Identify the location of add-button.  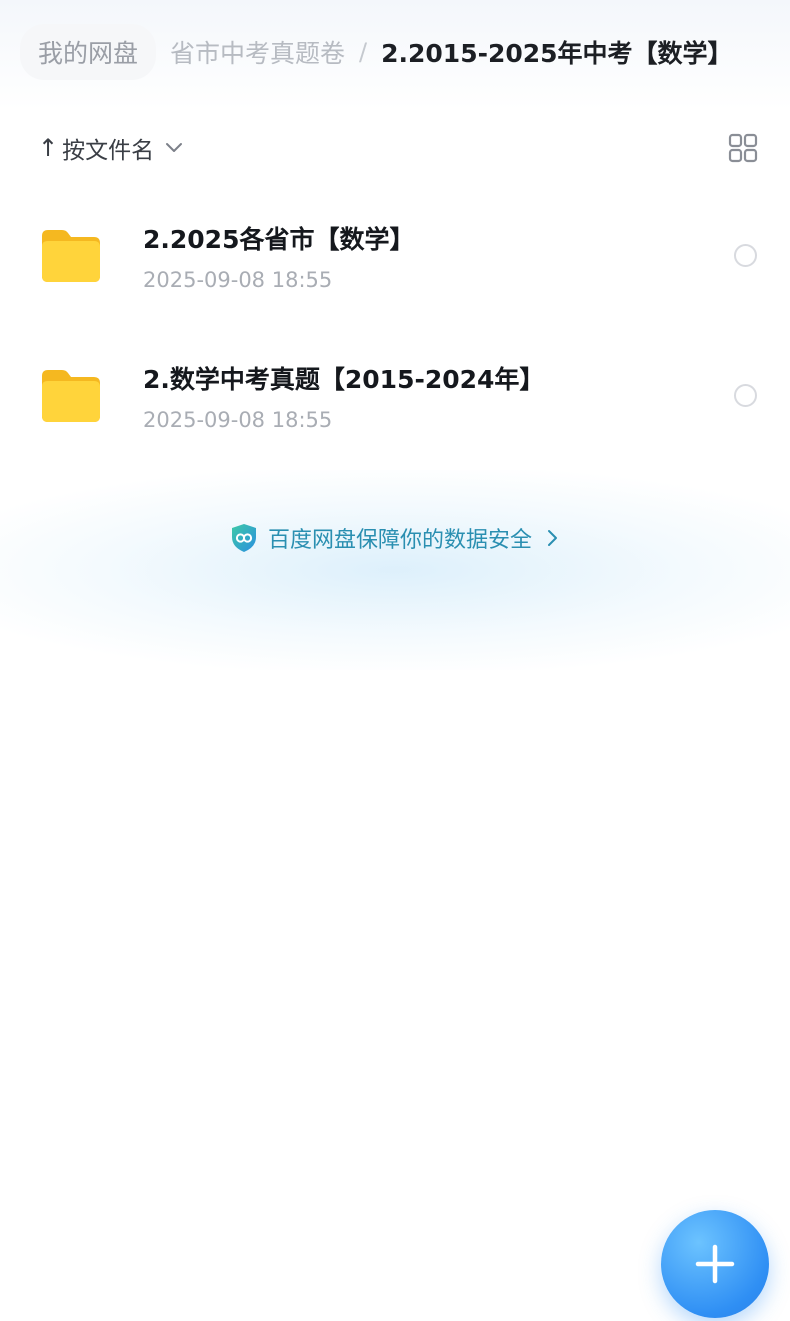
(715, 1264).